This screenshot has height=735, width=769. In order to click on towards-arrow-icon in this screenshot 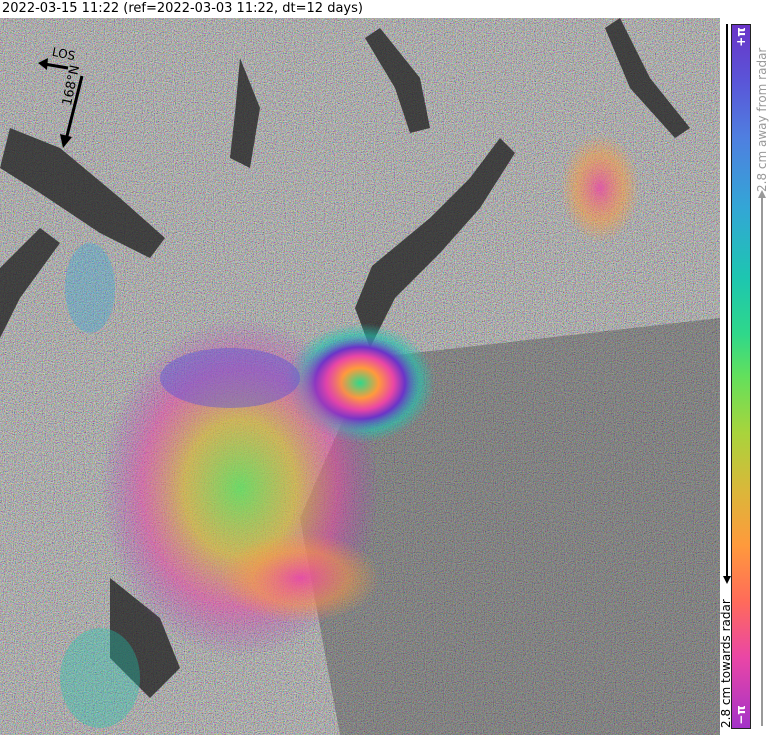, I will do `click(727, 580)`.